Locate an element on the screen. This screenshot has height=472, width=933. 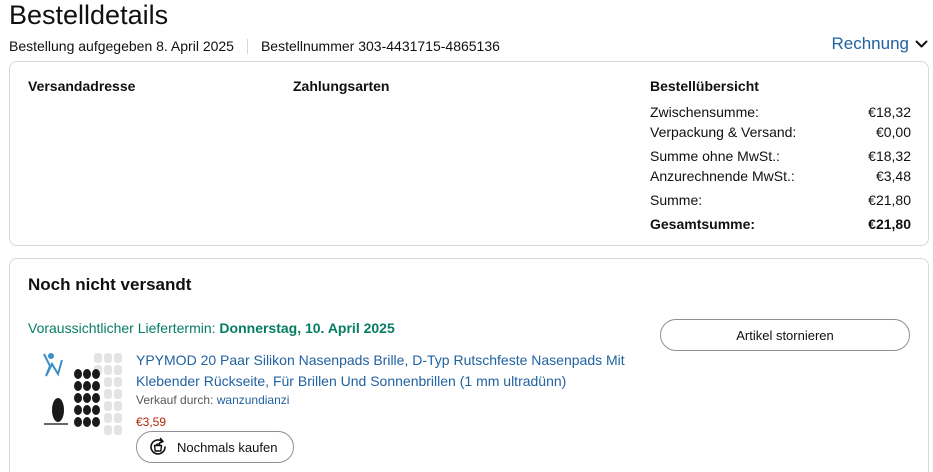
sum-label: Summe: is located at coordinates (676, 200).